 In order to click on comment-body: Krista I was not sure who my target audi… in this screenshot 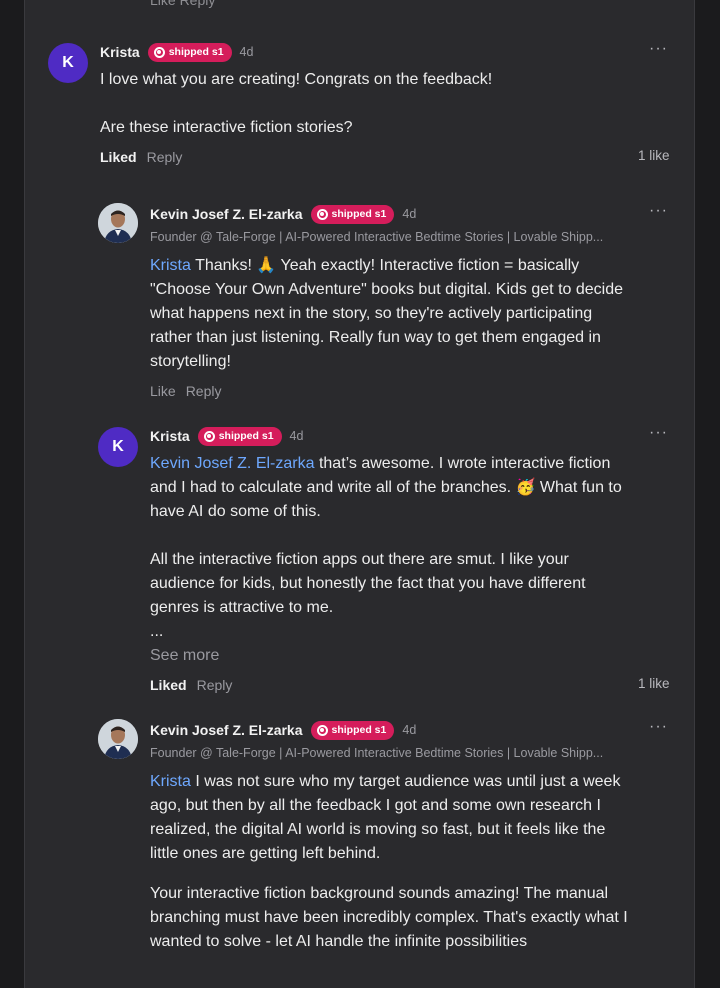, I will do `click(389, 870)`.